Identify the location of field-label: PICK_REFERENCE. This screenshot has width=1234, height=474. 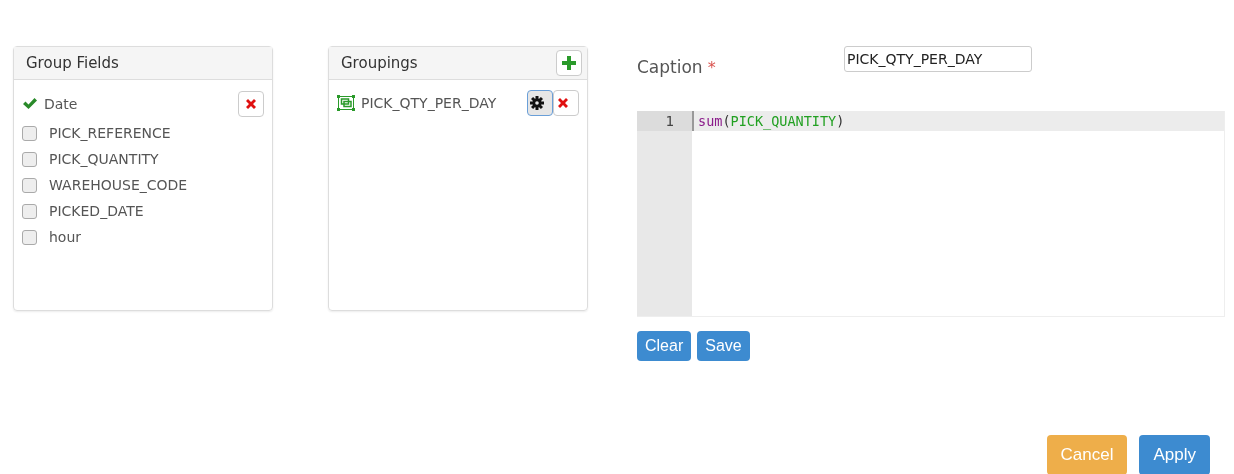
(110, 133).